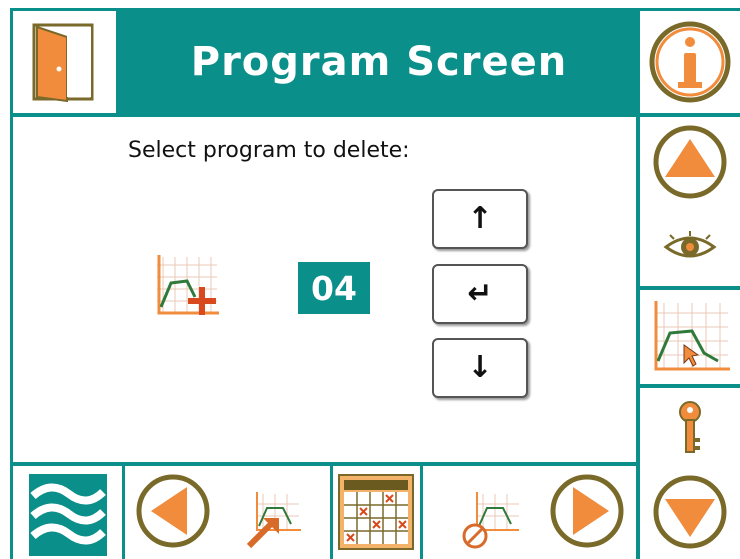  What do you see at coordinates (269, 150) in the screenshot?
I see `delete-prompt: Select program to delete:` at bounding box center [269, 150].